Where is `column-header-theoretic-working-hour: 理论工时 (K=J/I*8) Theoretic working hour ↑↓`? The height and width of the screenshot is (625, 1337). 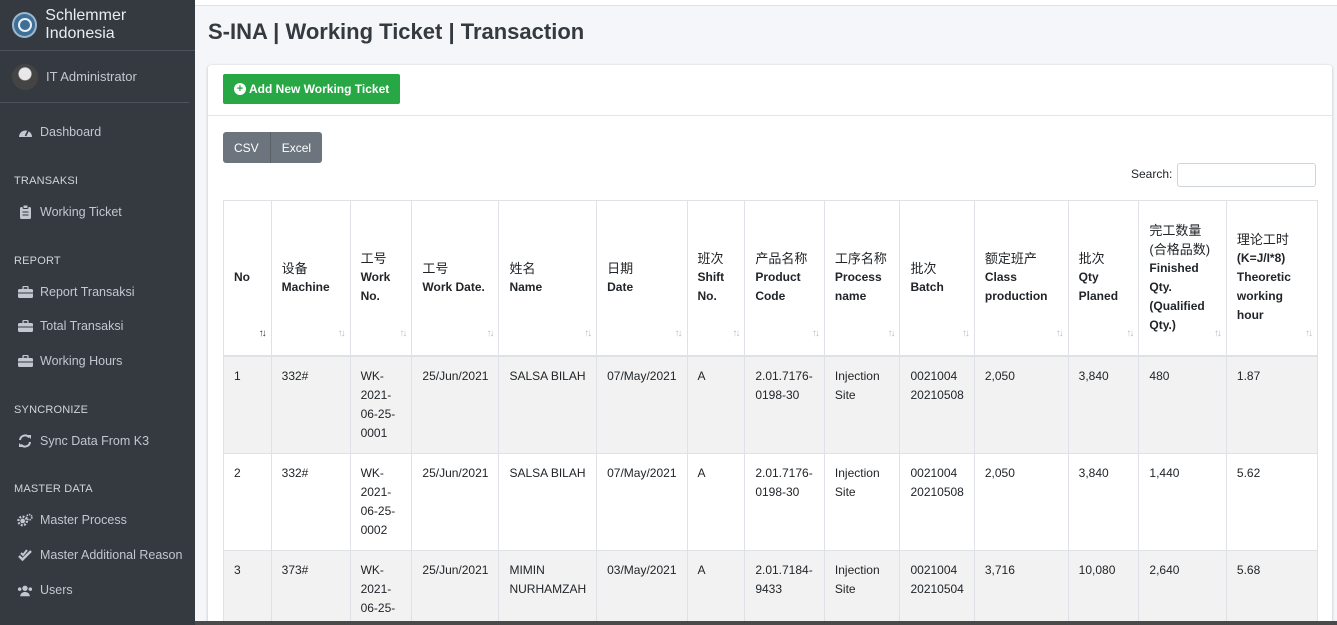 column-header-theoretic-working-hour: 理论工时 (K=J/I*8) Theoretic working hour ↑↓ is located at coordinates (1271, 278).